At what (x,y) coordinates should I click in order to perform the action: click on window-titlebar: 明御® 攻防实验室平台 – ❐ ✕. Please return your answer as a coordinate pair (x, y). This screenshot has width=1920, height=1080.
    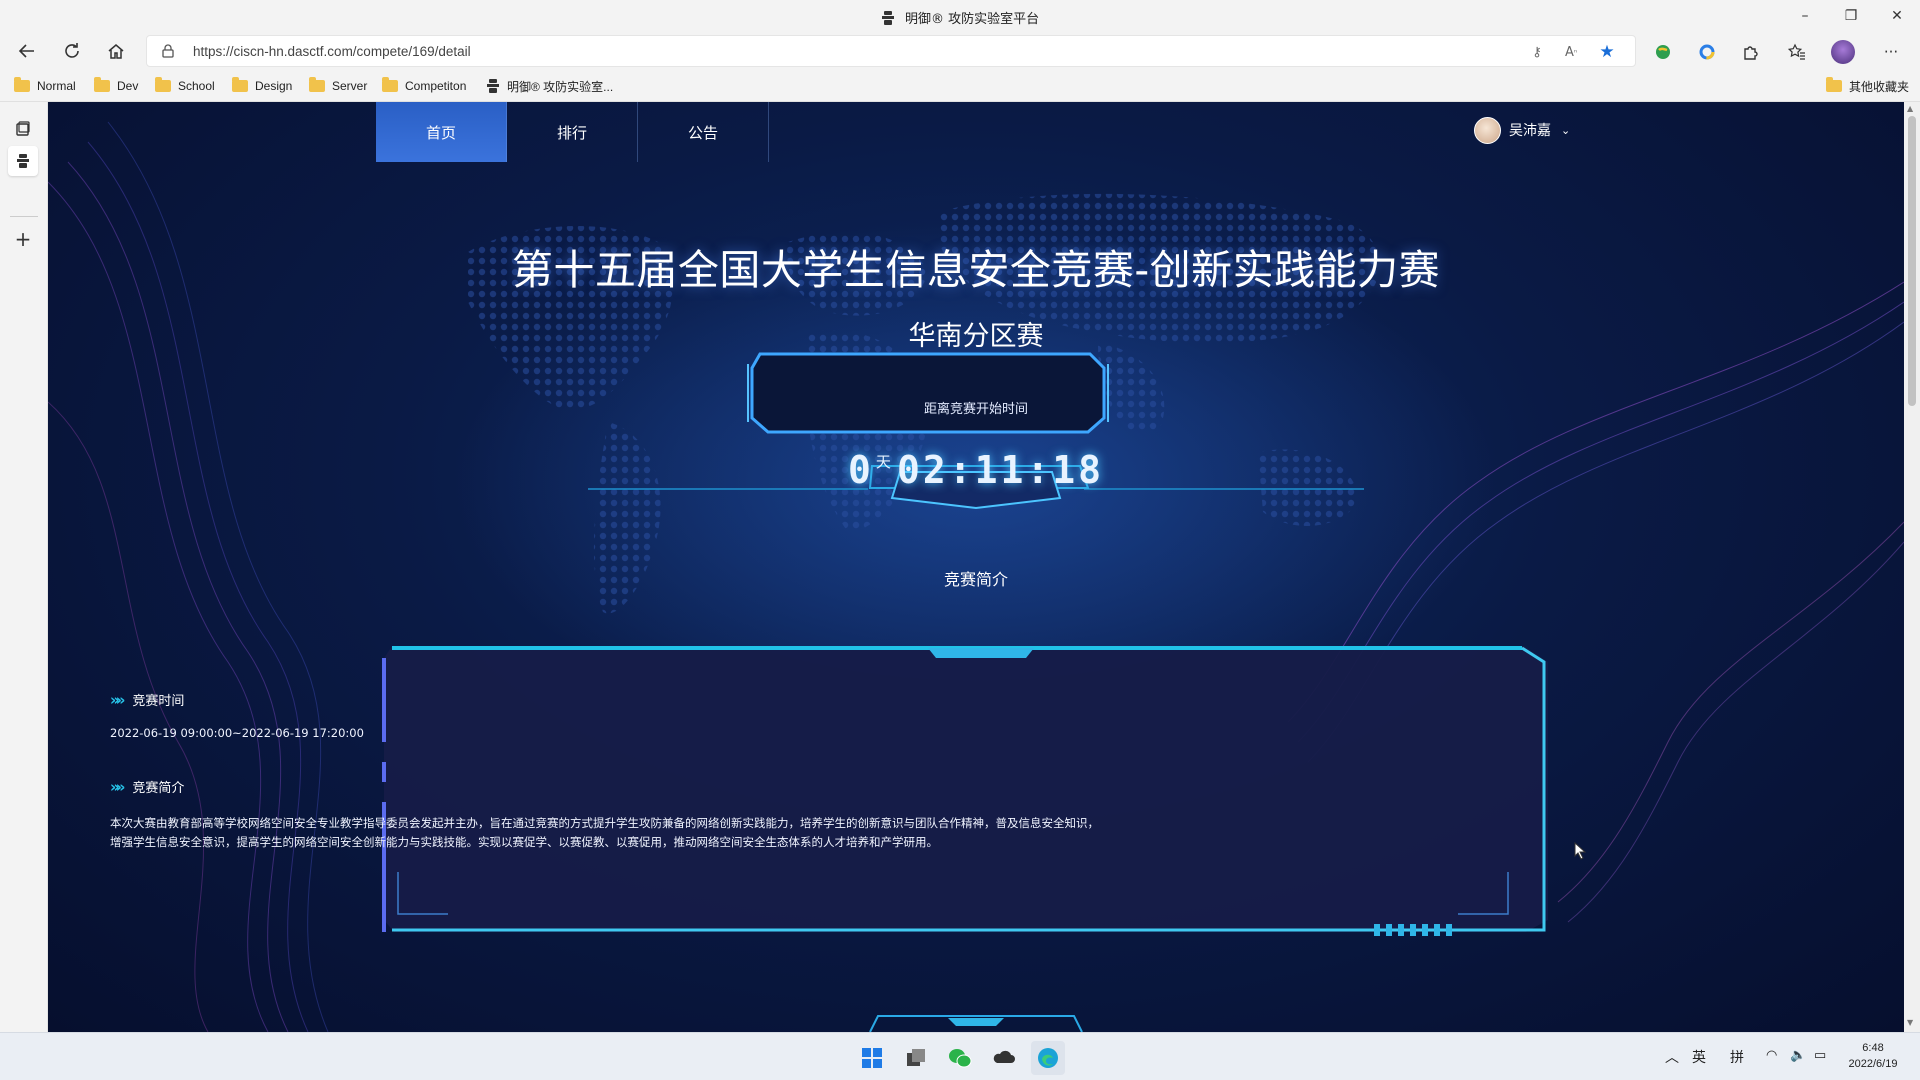
    Looking at the image, I should click on (960, 16).